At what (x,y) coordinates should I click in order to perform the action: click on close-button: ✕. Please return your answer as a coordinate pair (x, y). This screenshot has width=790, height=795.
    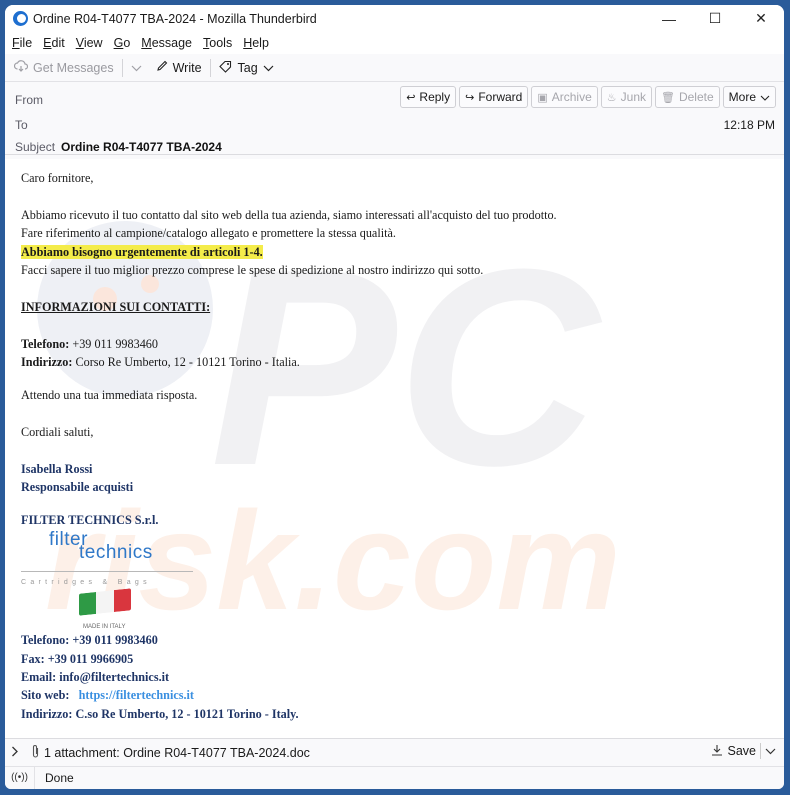
    Looking at the image, I should click on (761, 18).